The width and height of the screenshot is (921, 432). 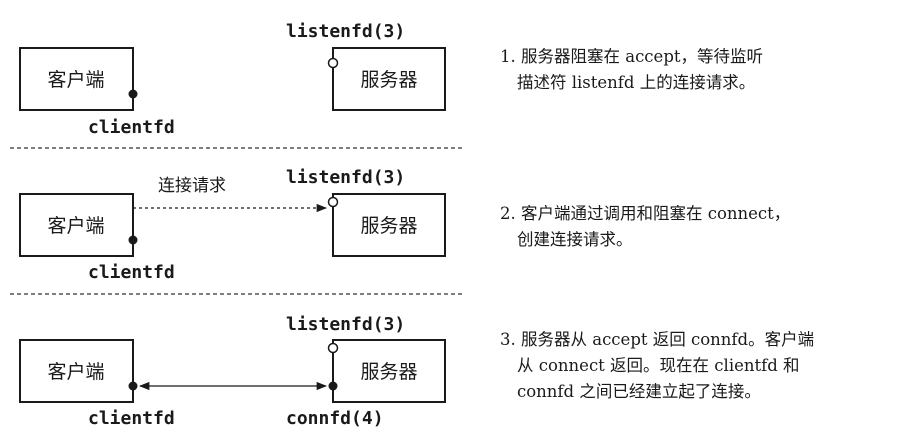 What do you see at coordinates (192, 186) in the screenshot?
I see `connection-request-label: 连接请求` at bounding box center [192, 186].